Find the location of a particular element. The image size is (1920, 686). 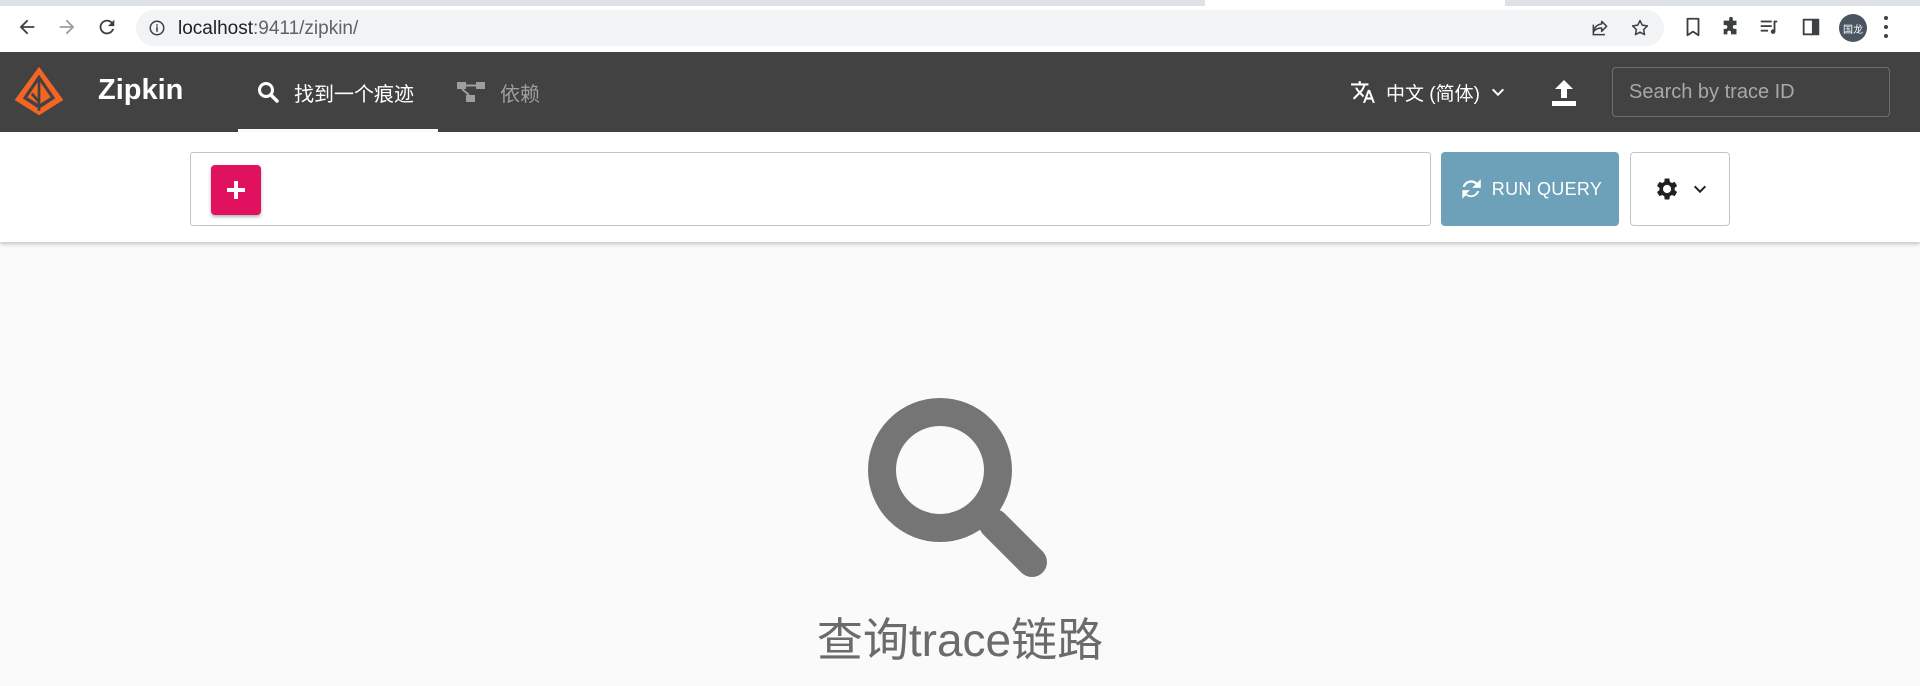

gear-icon is located at coordinates (1667, 189).